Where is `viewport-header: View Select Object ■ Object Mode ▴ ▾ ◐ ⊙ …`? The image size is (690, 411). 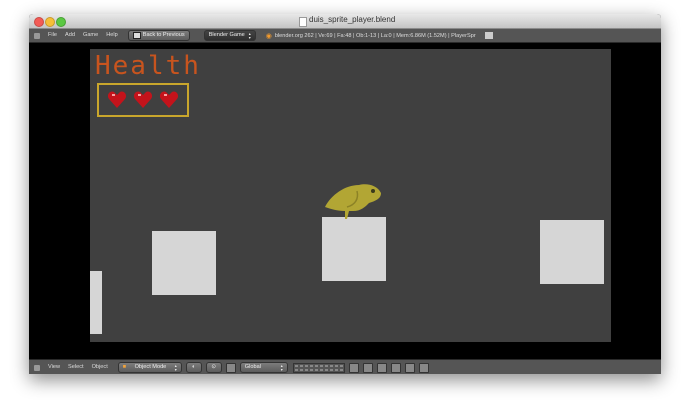
viewport-header: View Select Object ■ Object Mode ▴ ▾ ◐ ⊙ … is located at coordinates (345, 366).